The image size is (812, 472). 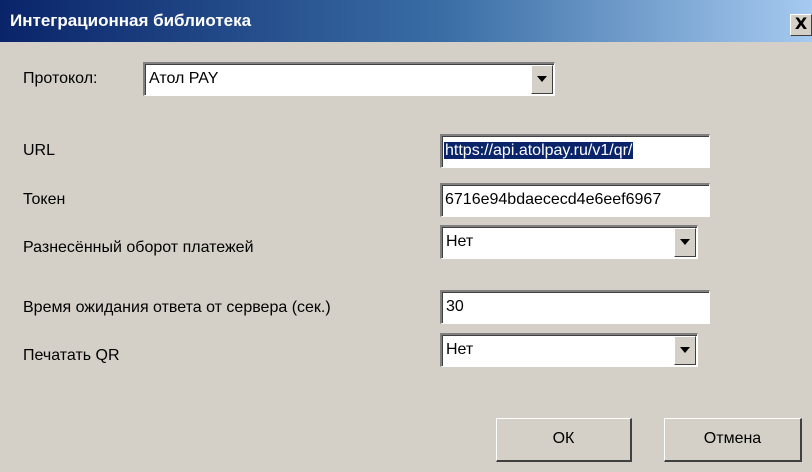 I want to click on split-payments-label: Разнесённый оборот платежей, so click(x=138, y=247).